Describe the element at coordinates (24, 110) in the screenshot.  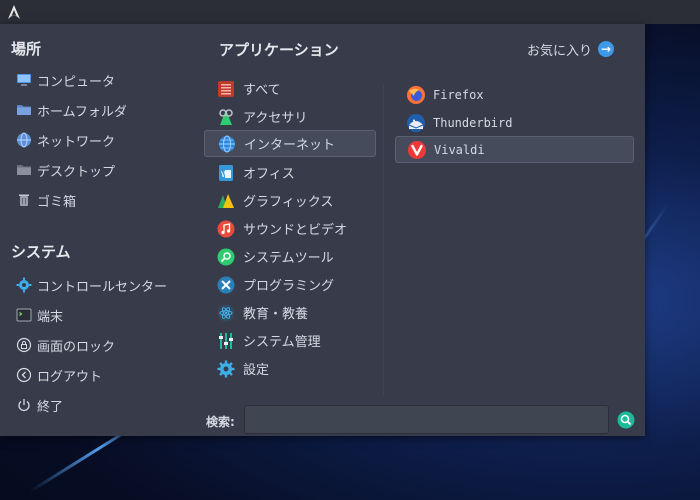
I see `home-folder-icon` at that location.